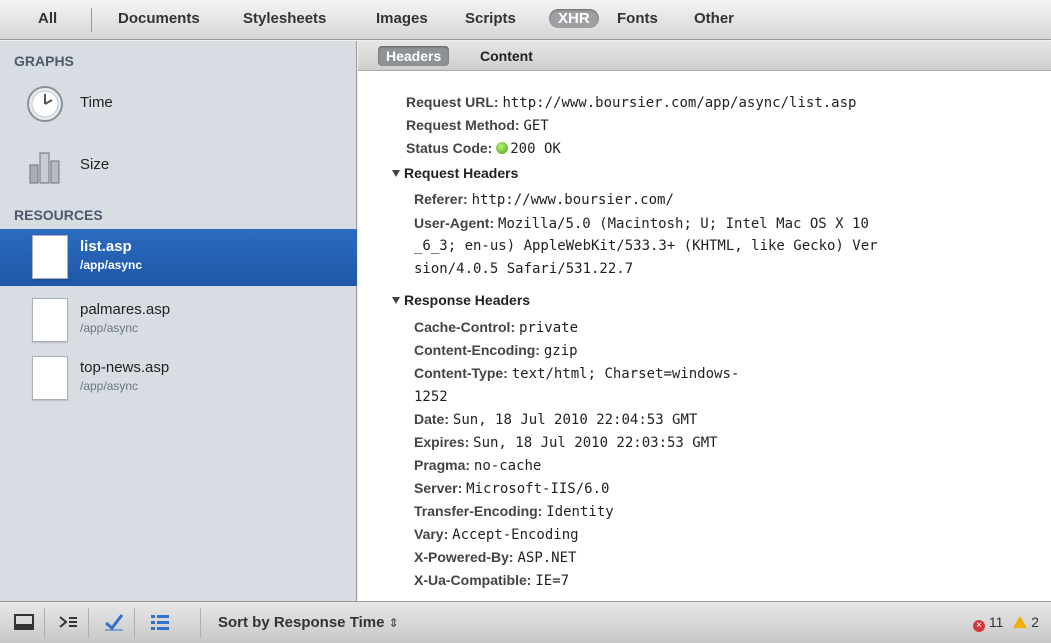 This screenshot has height=643, width=1051. I want to click on resource-item-palmares-asp: palmares.asp /app/async, so click(178, 320).